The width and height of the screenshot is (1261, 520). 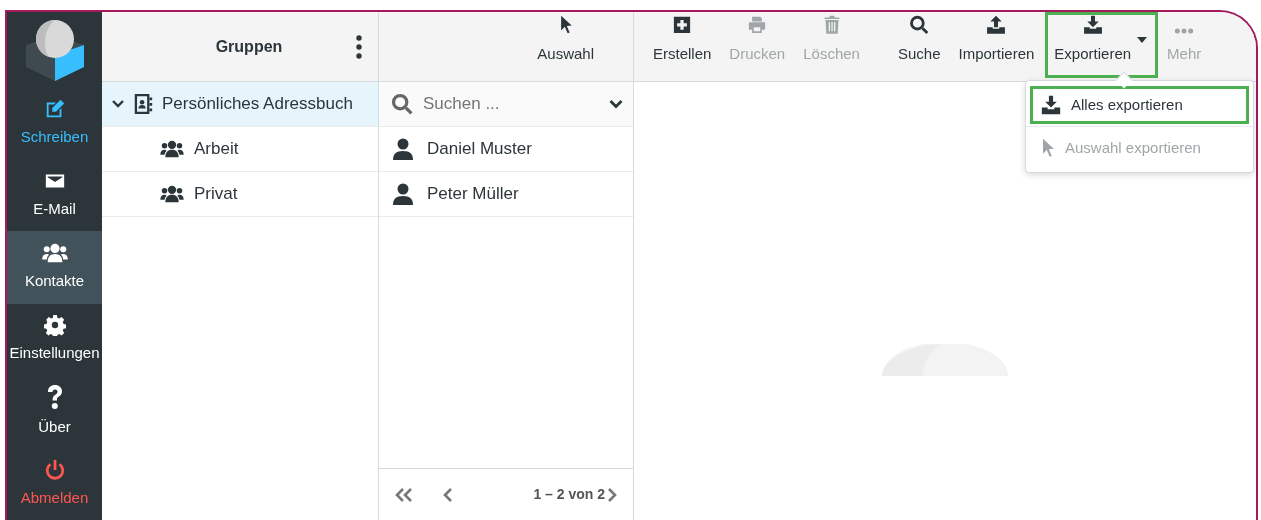 What do you see at coordinates (216, 194) in the screenshot?
I see `tree-label: Privat` at bounding box center [216, 194].